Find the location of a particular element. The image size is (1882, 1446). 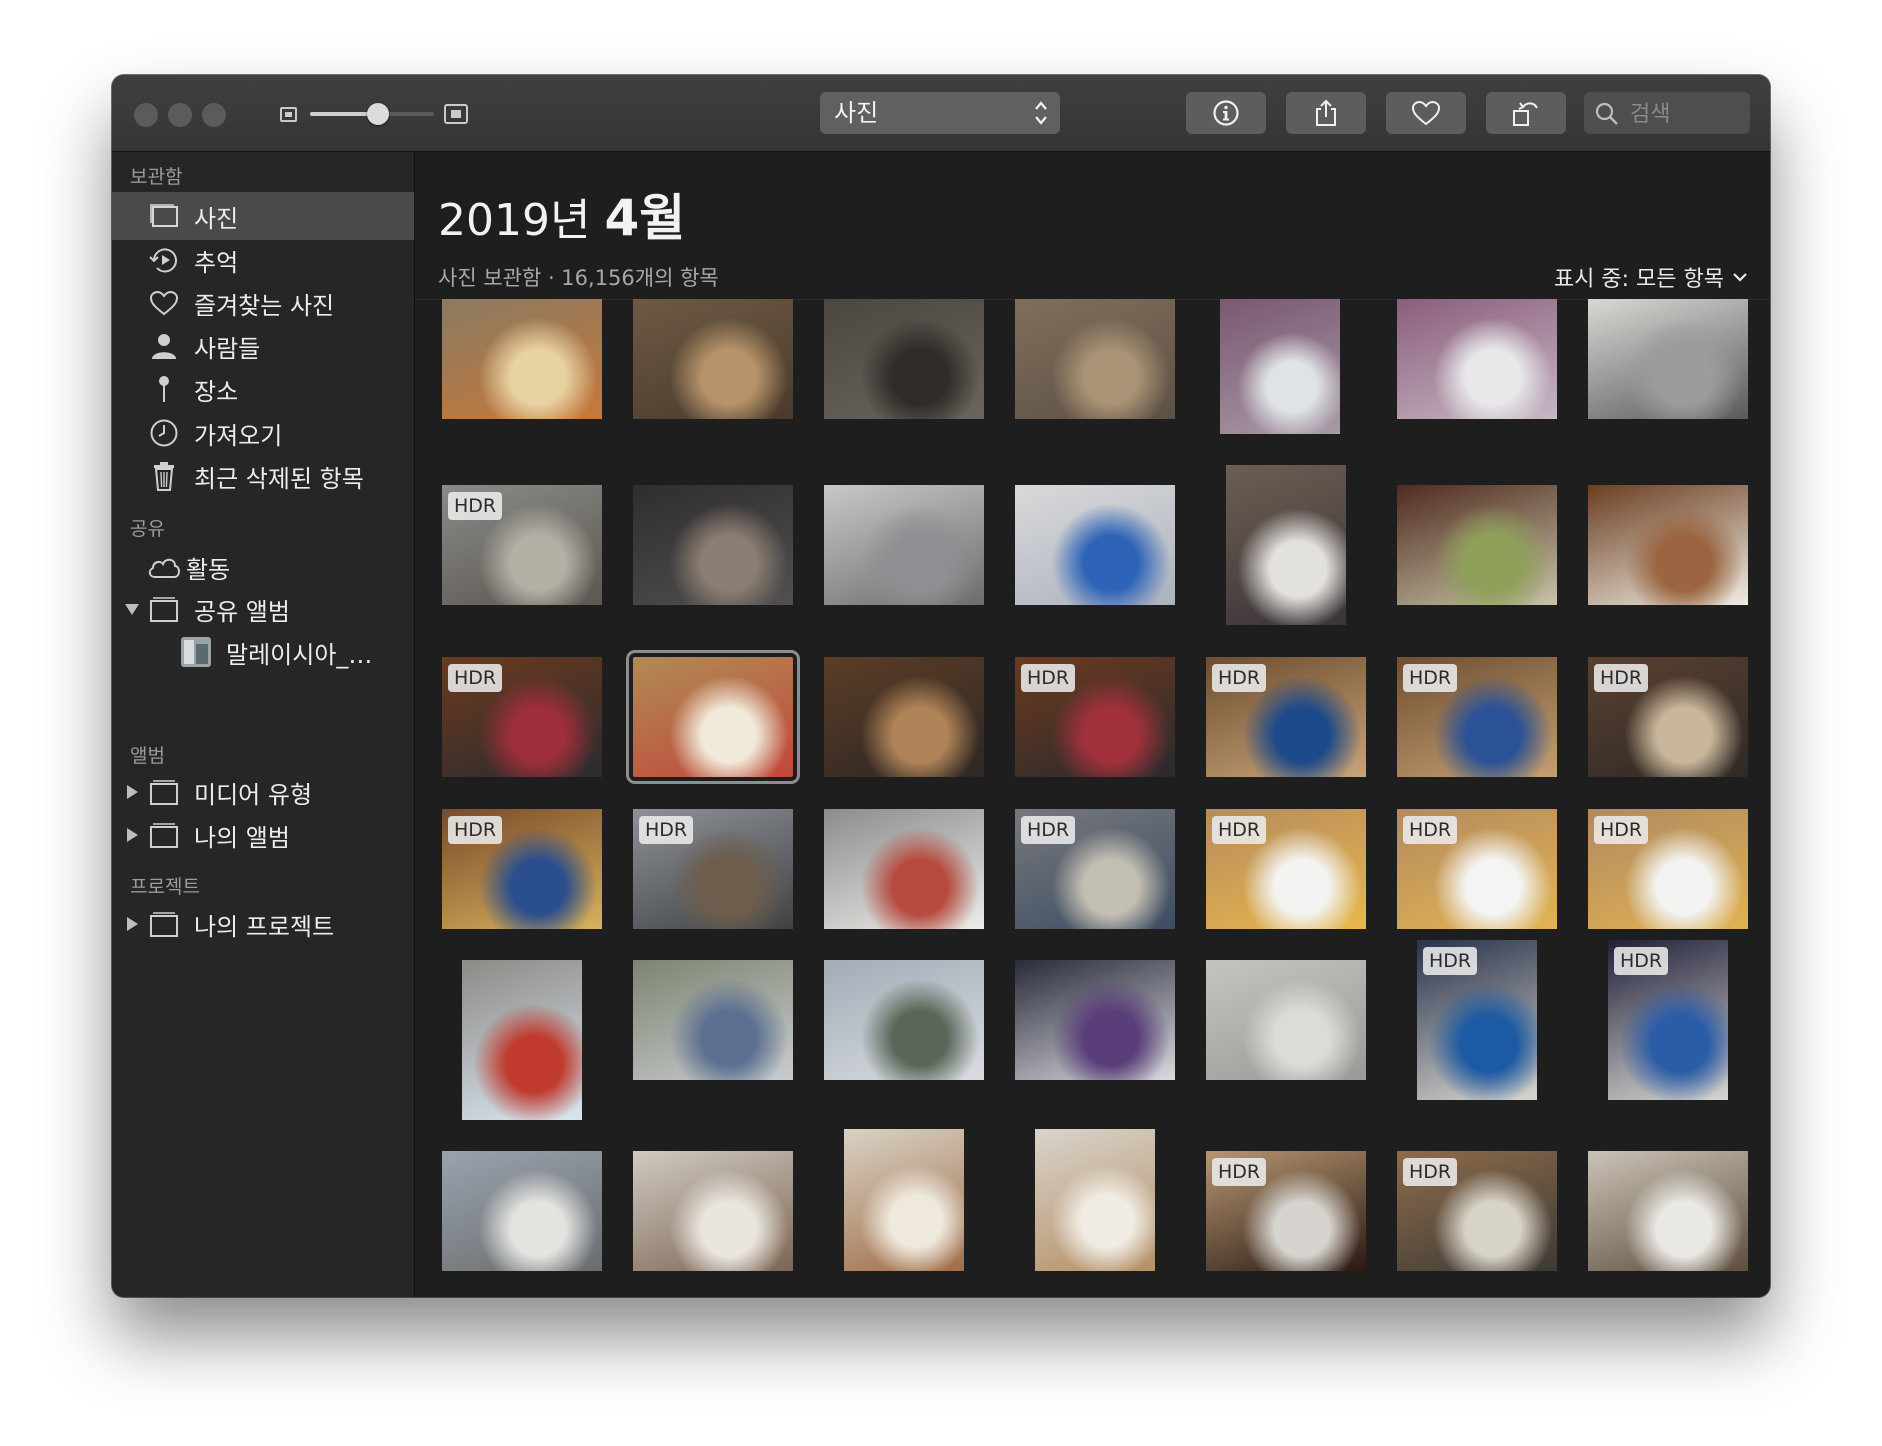

showing-filter: 표시 중: 모든 항목 is located at coordinates (1651, 277).